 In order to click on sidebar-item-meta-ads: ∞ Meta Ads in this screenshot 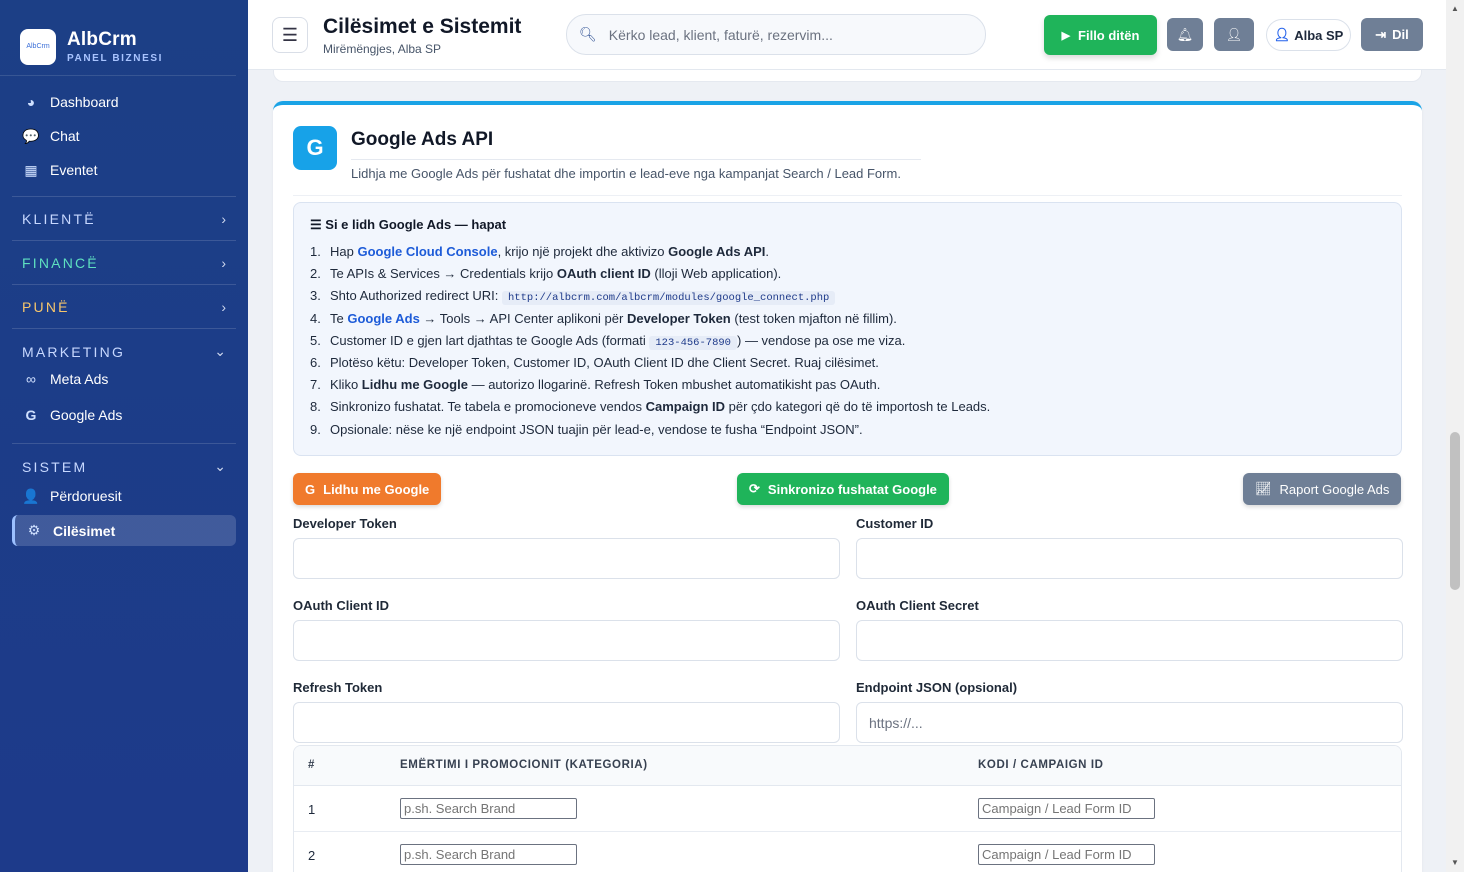, I will do `click(124, 379)`.